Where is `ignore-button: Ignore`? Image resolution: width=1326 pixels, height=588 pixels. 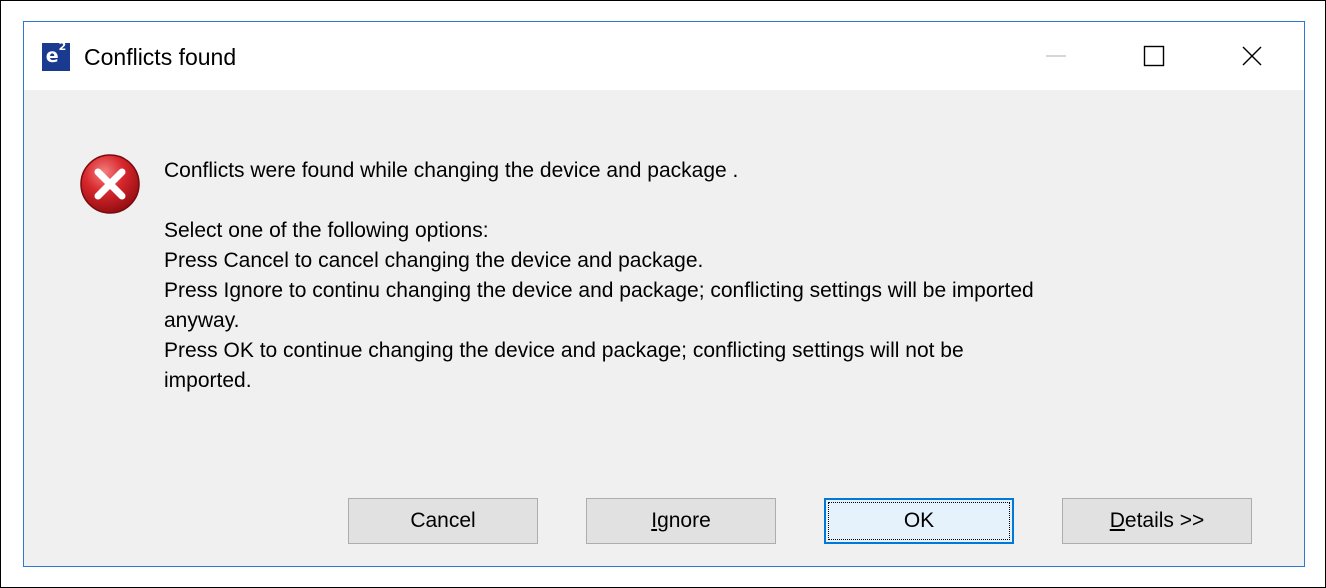 ignore-button: Ignore is located at coordinates (681, 521).